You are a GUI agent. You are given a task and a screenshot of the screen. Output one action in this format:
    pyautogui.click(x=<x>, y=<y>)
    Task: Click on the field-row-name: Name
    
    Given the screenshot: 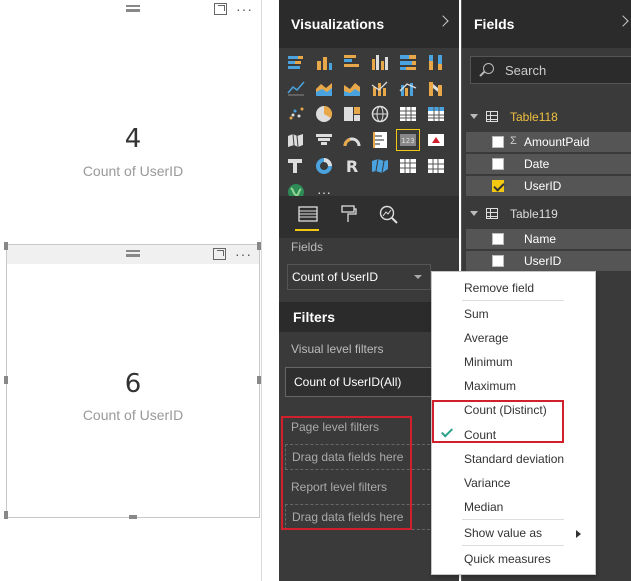 What is the action you would take?
    pyautogui.click(x=548, y=239)
    